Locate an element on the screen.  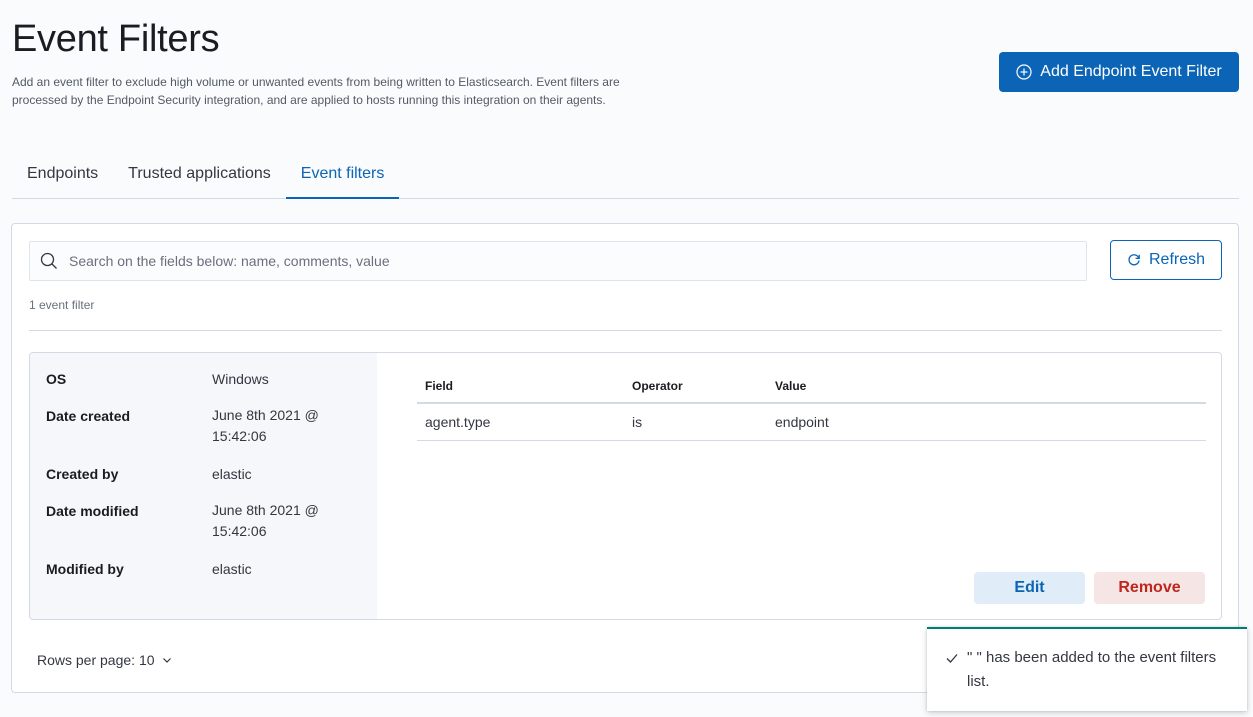
cell-field: agent.type is located at coordinates (458, 422).